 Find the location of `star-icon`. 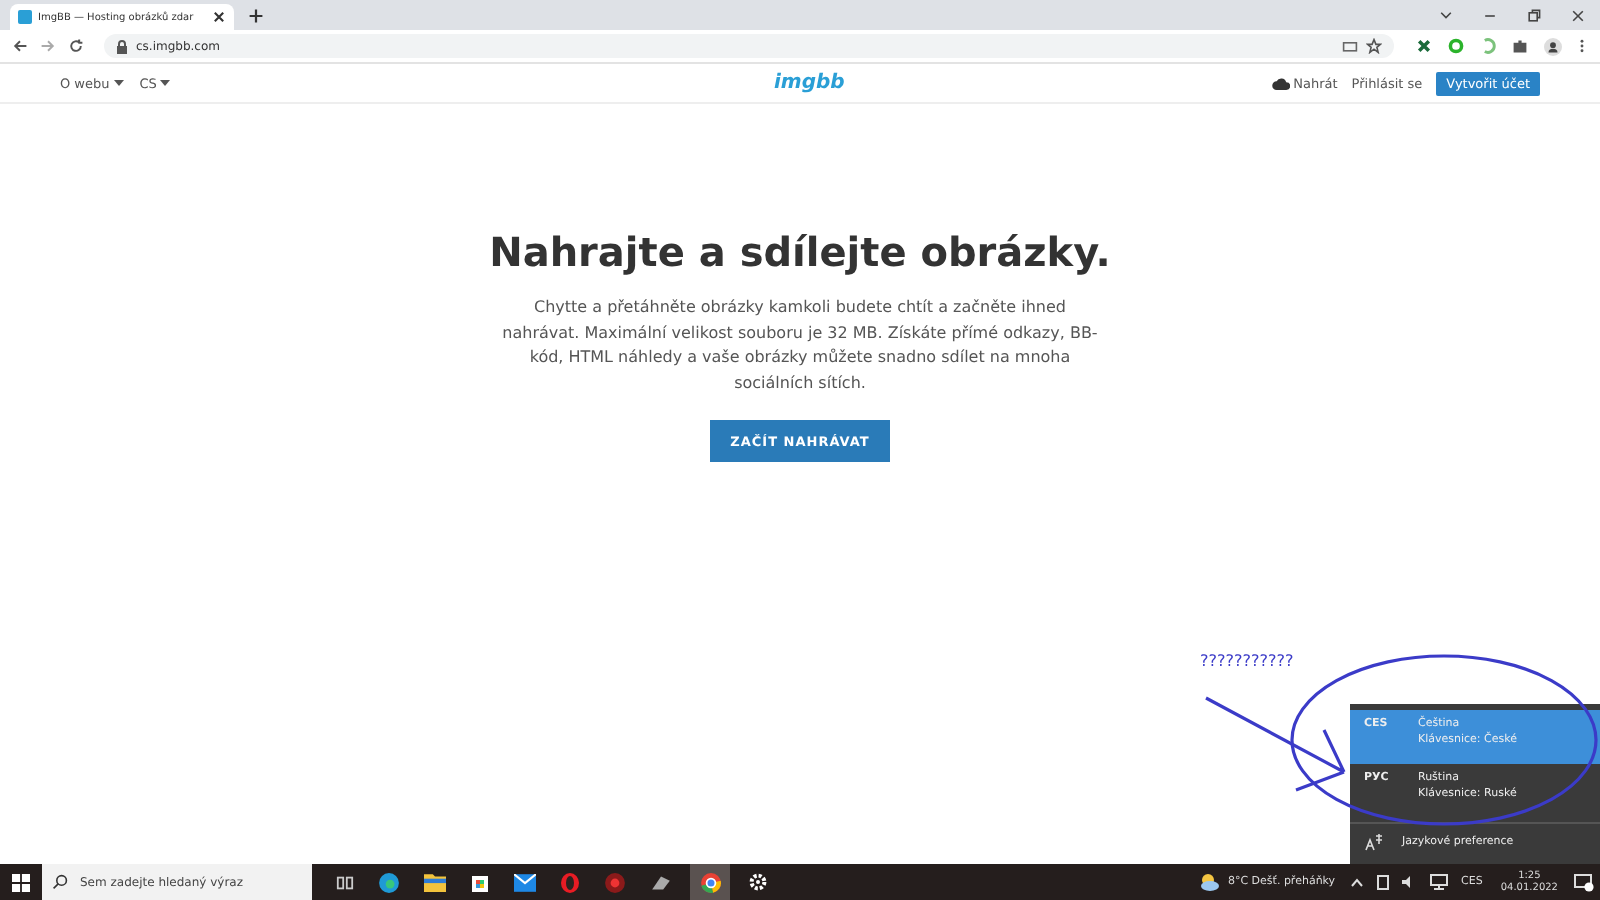

star-icon is located at coordinates (1374, 46).